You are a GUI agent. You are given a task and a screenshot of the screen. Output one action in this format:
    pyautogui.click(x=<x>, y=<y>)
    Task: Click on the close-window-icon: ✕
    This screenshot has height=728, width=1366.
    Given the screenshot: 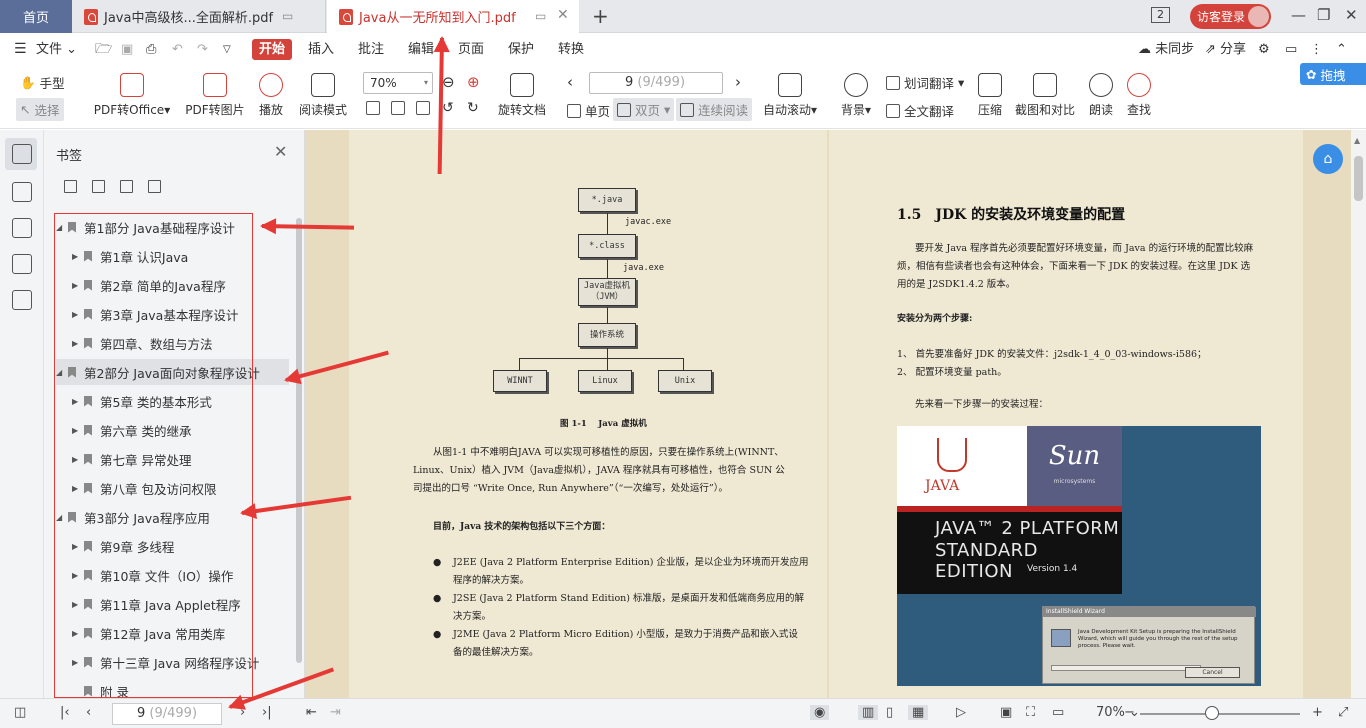 What is the action you would take?
    pyautogui.click(x=1351, y=15)
    